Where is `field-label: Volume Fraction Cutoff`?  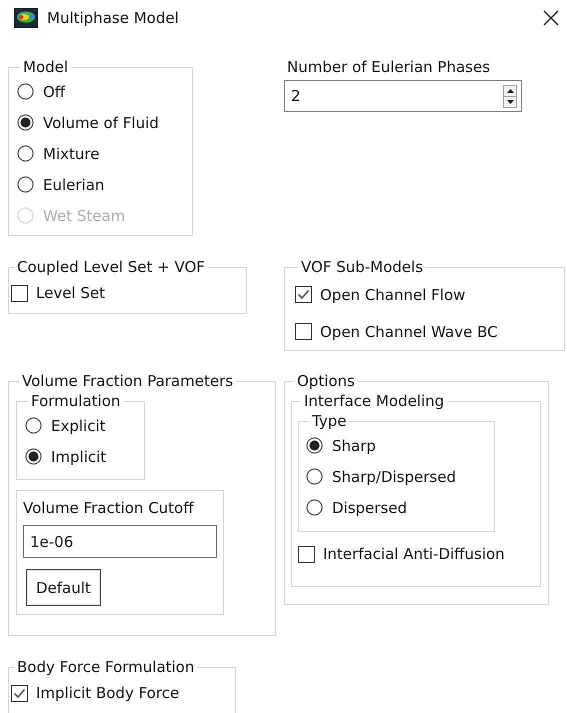
field-label: Volume Fraction Cutoff is located at coordinates (109, 508).